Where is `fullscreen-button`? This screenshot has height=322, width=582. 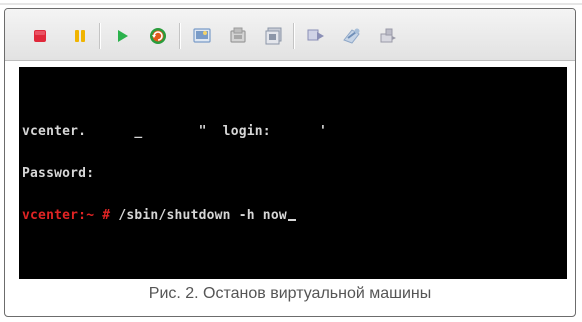
fullscreen-button is located at coordinates (316, 36).